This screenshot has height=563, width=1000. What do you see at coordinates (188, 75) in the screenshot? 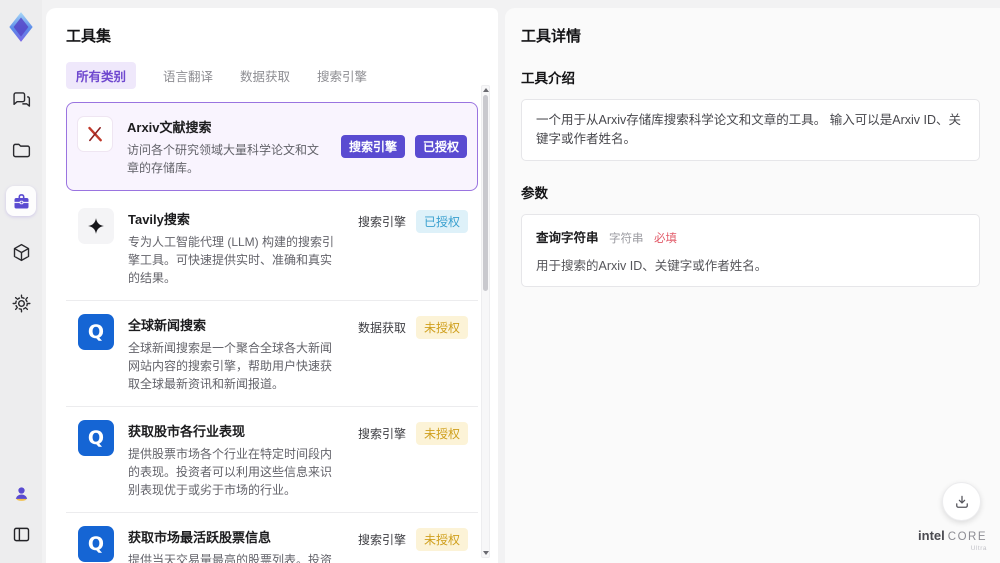
I see `tab-language-translation: 语言翻译` at bounding box center [188, 75].